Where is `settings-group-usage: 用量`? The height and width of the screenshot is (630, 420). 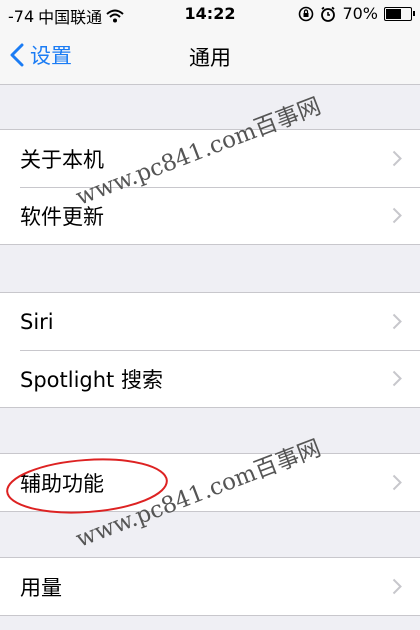
settings-group-usage: 用量 is located at coordinates (210, 586).